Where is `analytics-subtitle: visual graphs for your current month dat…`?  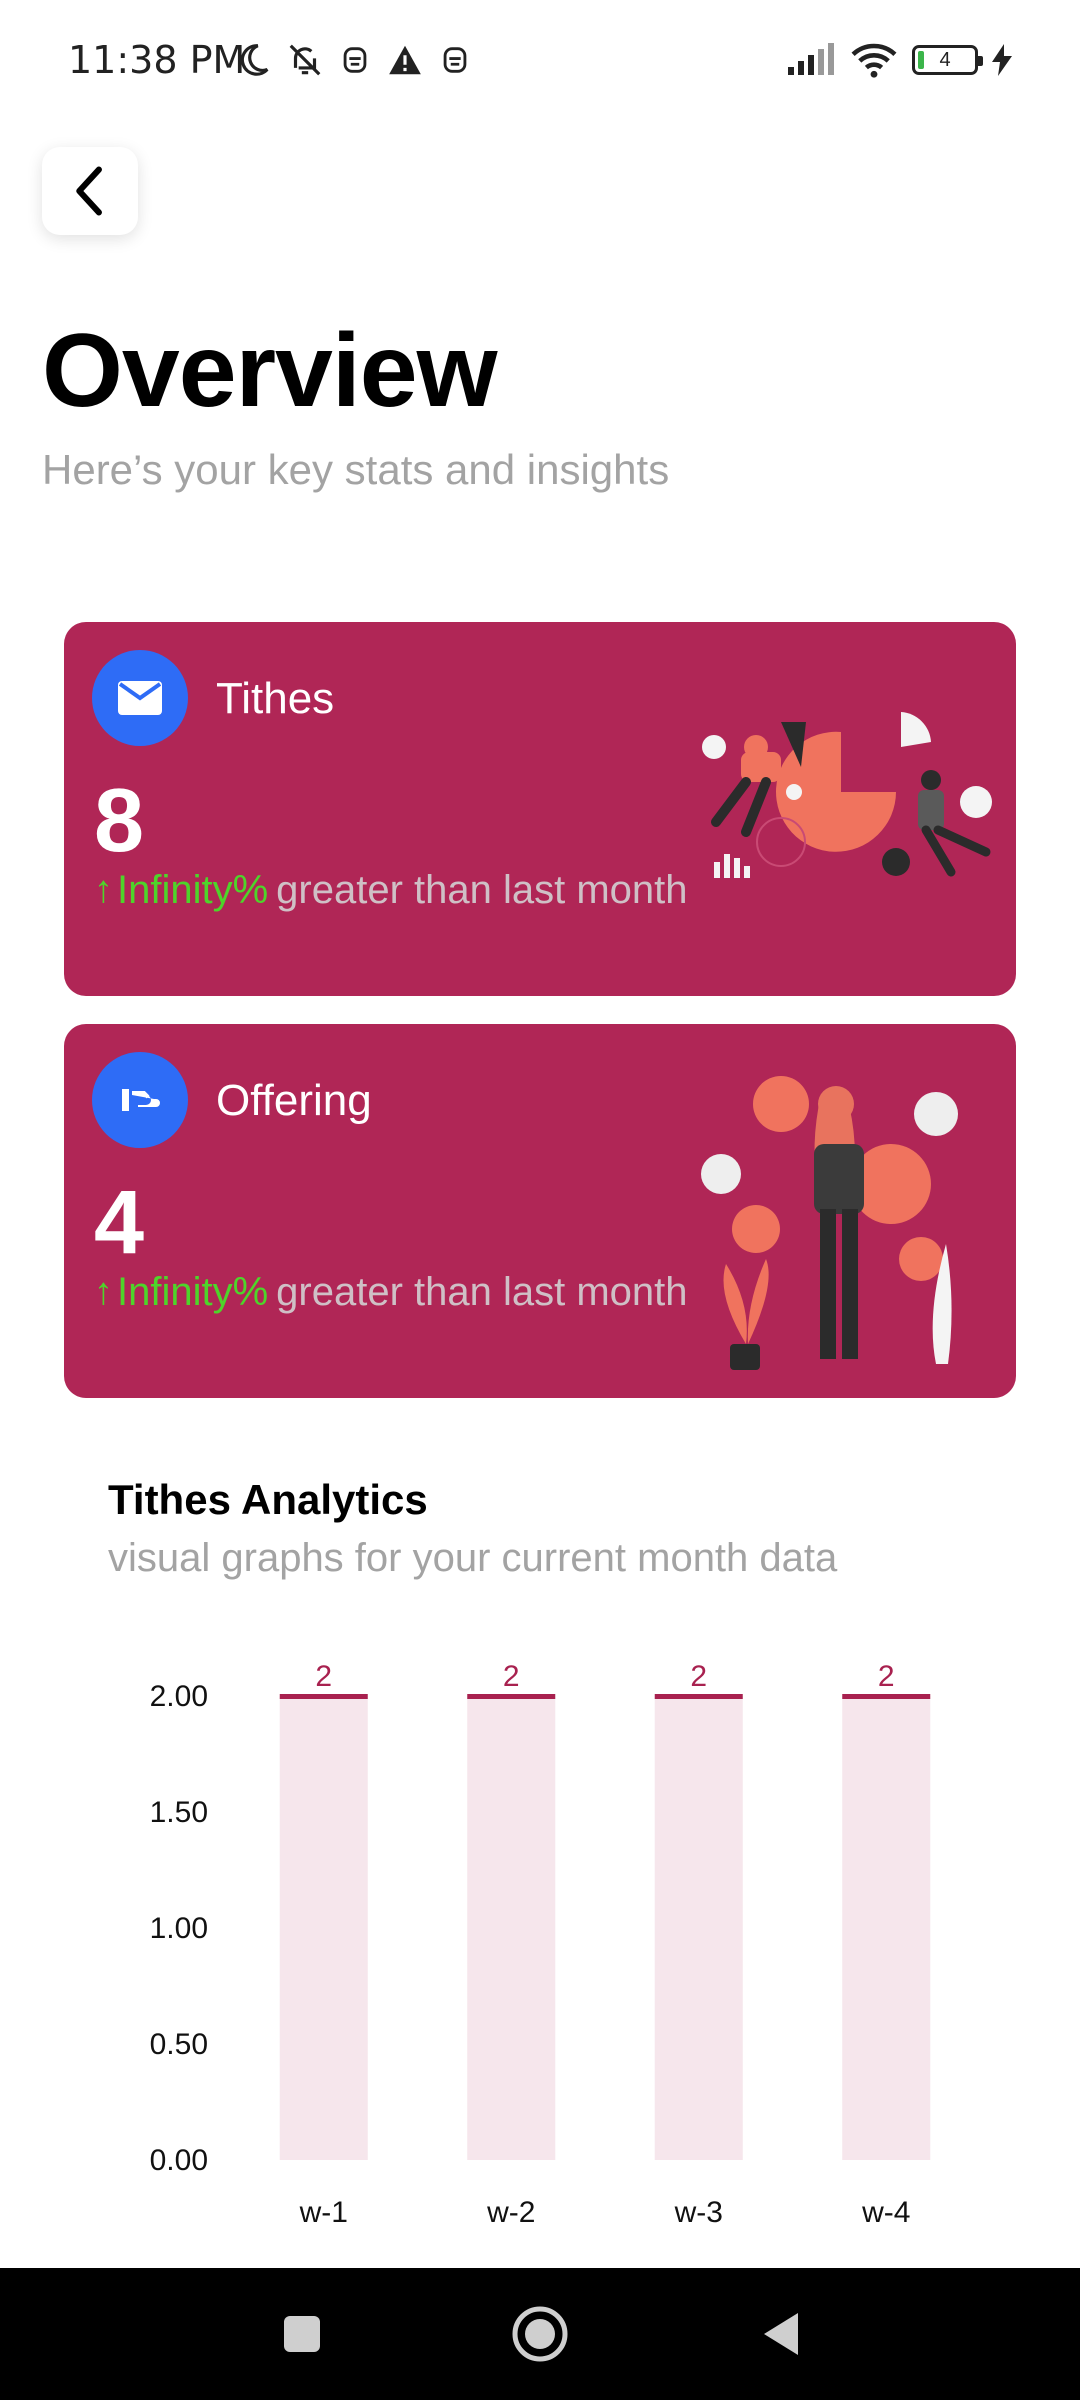 analytics-subtitle: visual graphs for your current month dat… is located at coordinates (473, 1558).